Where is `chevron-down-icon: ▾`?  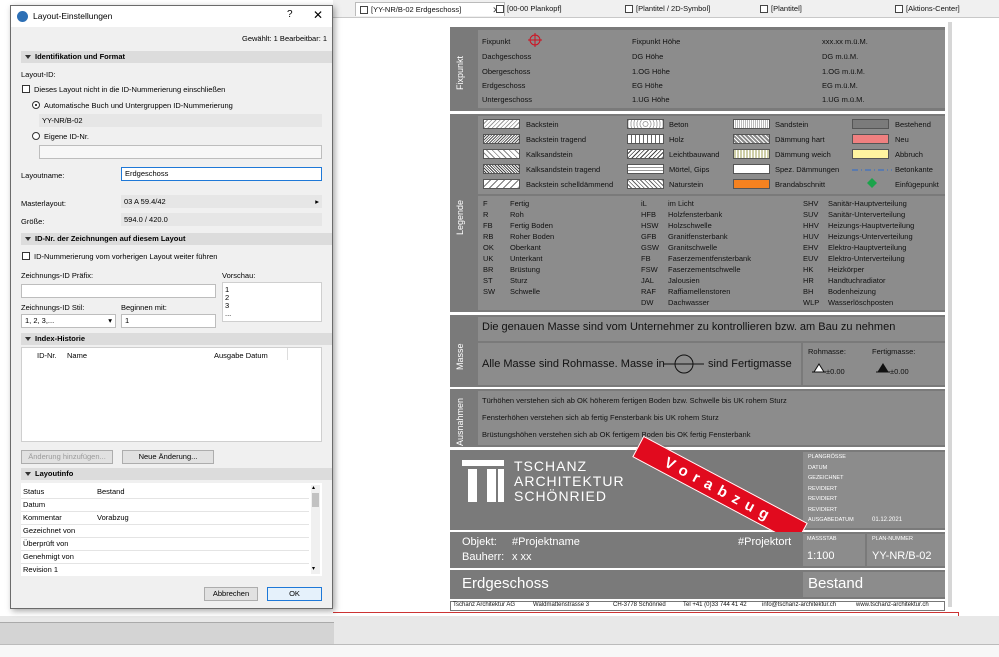 chevron-down-icon: ▾ is located at coordinates (110, 320).